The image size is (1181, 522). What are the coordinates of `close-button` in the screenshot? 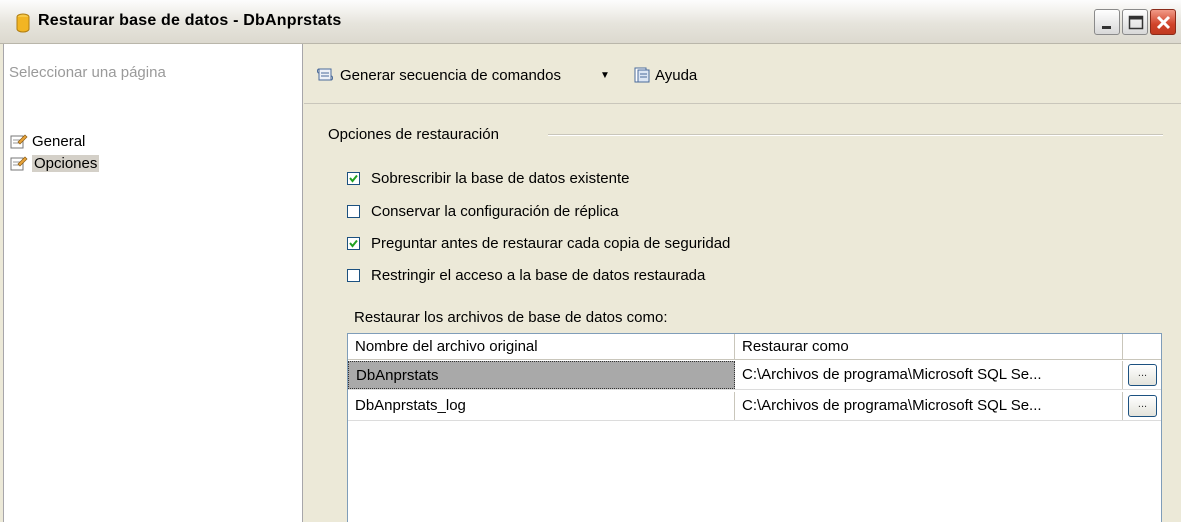 It's located at (1163, 22).